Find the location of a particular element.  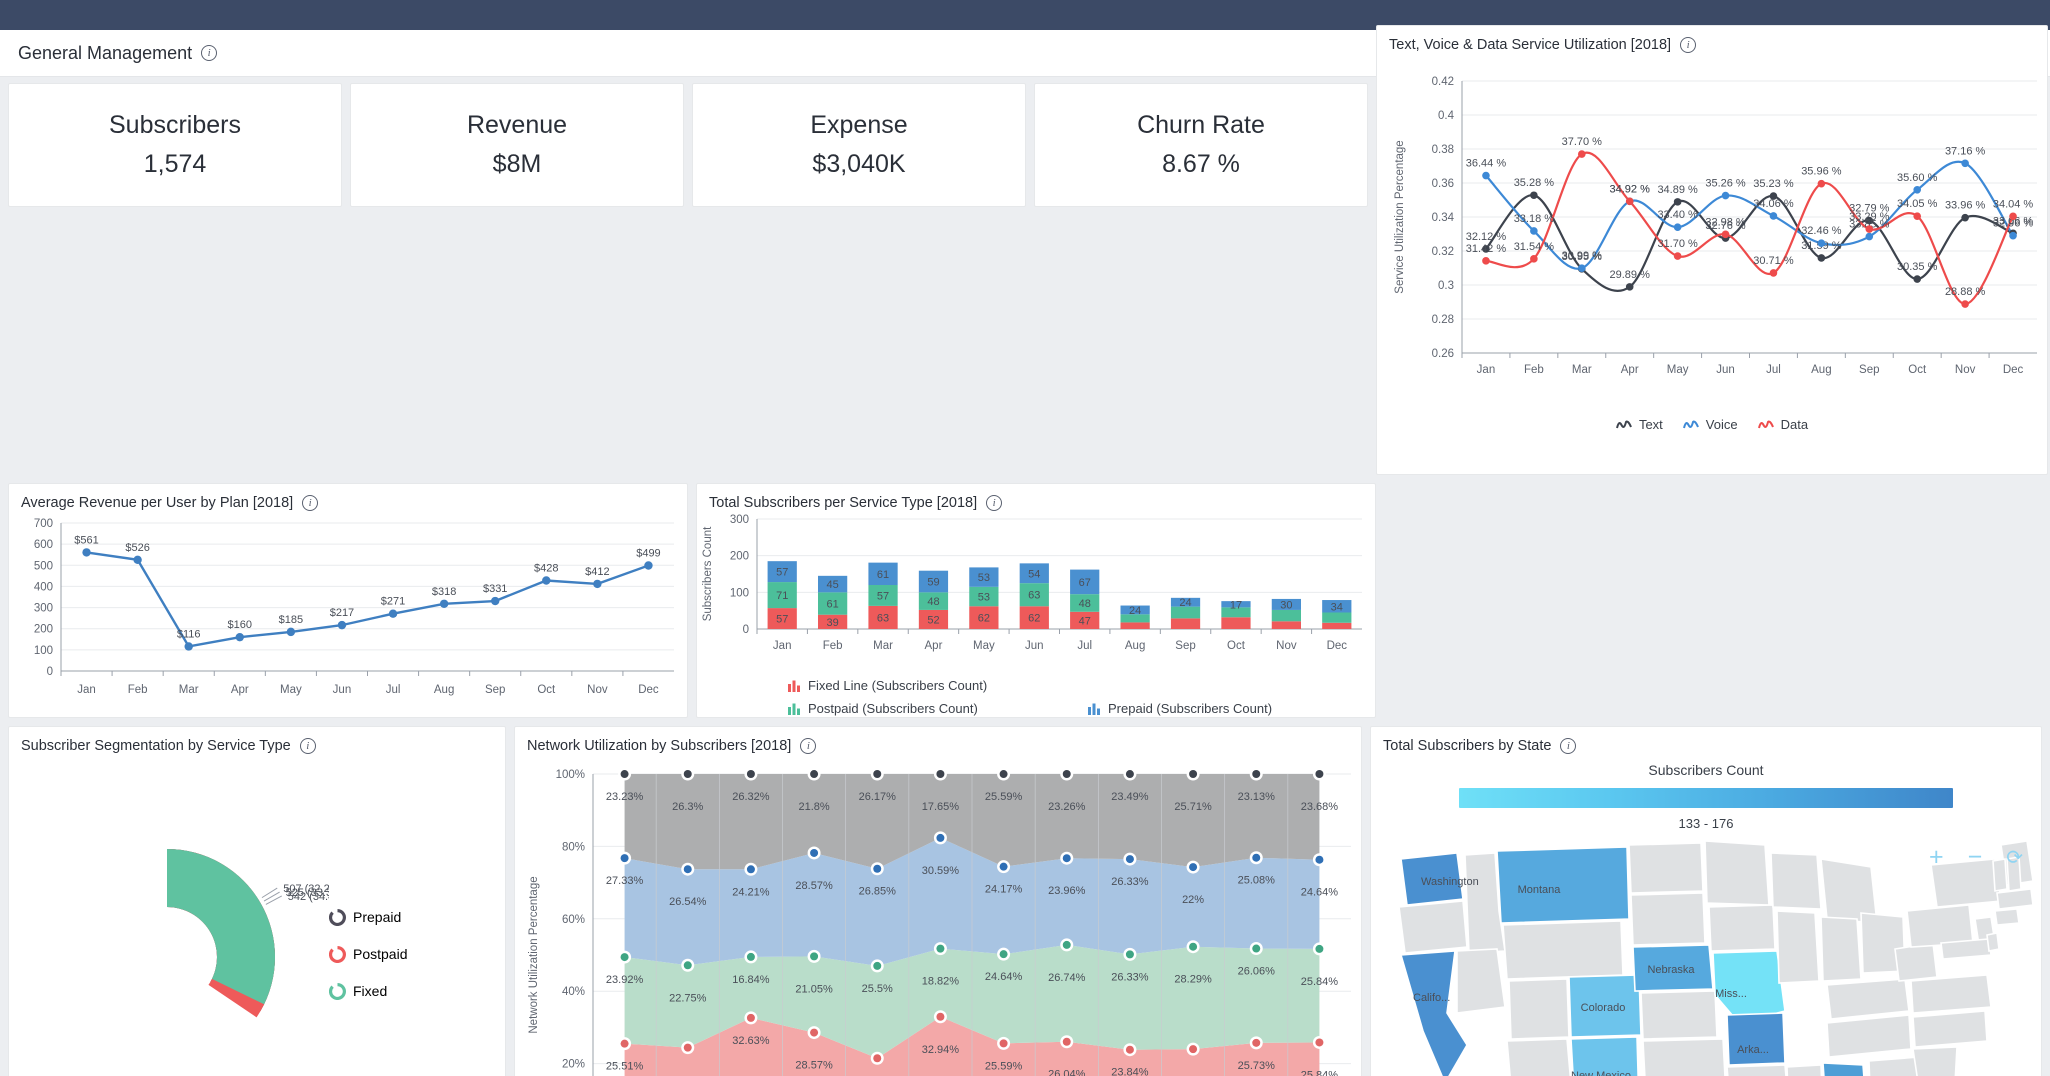

map-state-nd is located at coordinates (1666, 868).